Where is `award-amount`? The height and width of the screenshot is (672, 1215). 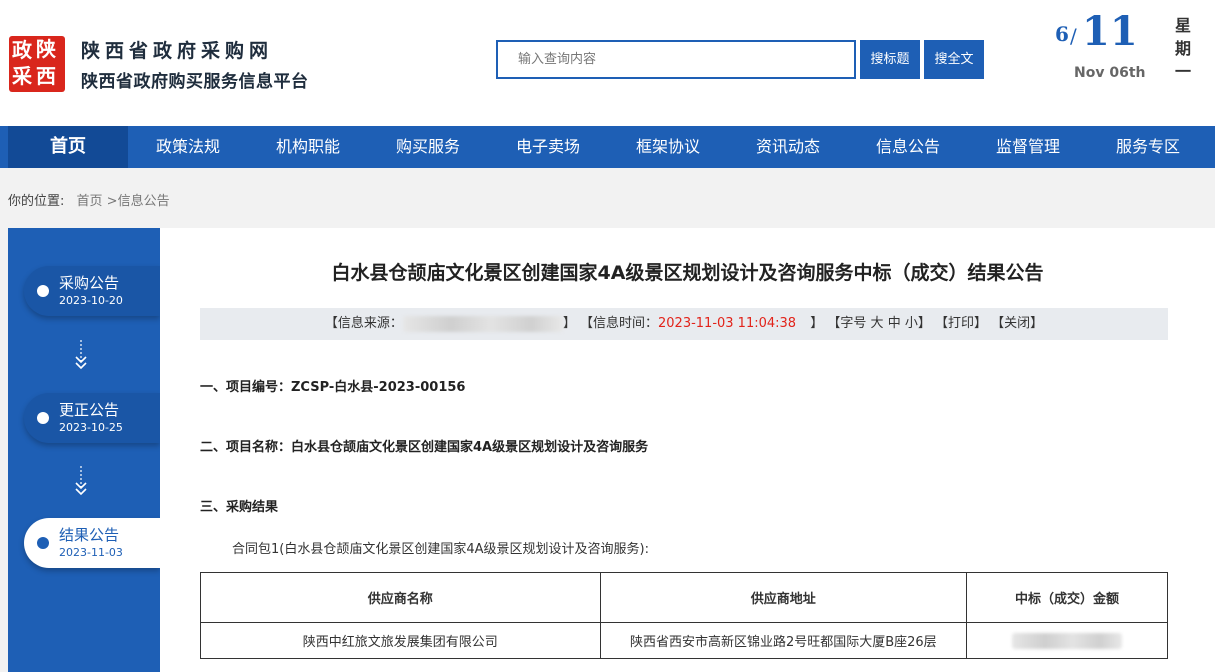
award-amount is located at coordinates (1067, 640).